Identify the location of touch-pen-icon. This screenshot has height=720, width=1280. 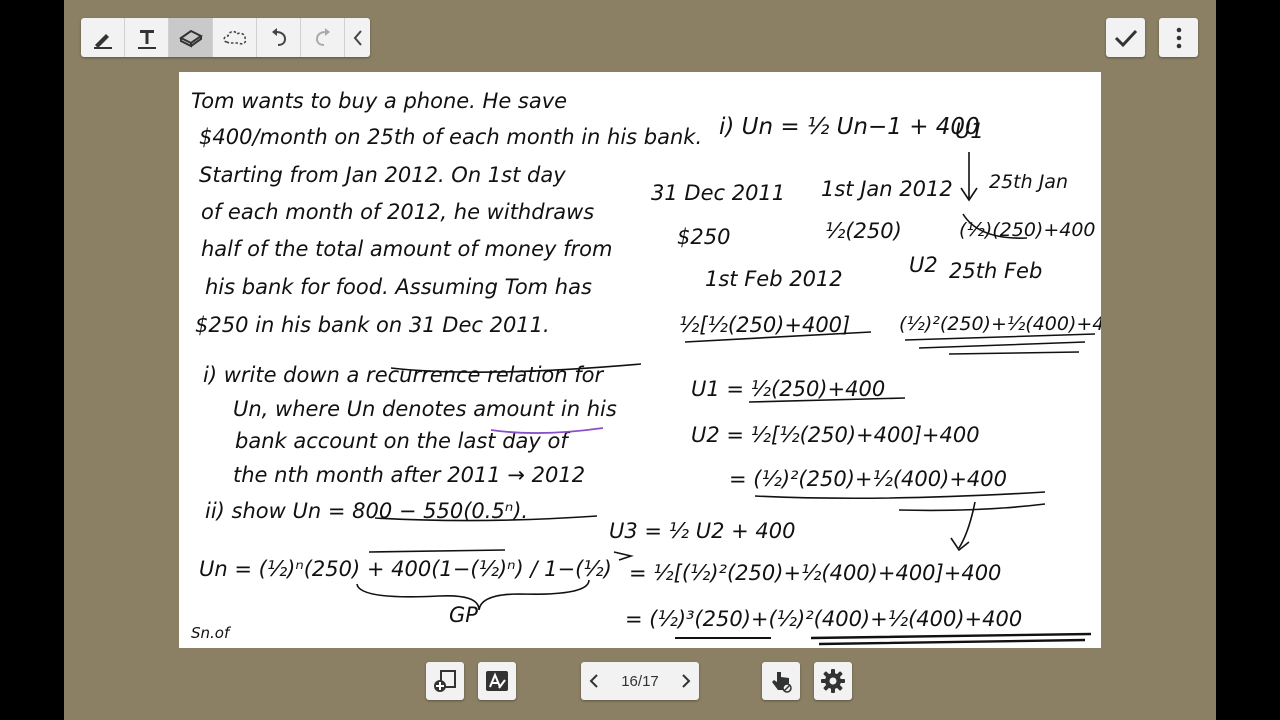
(781, 681).